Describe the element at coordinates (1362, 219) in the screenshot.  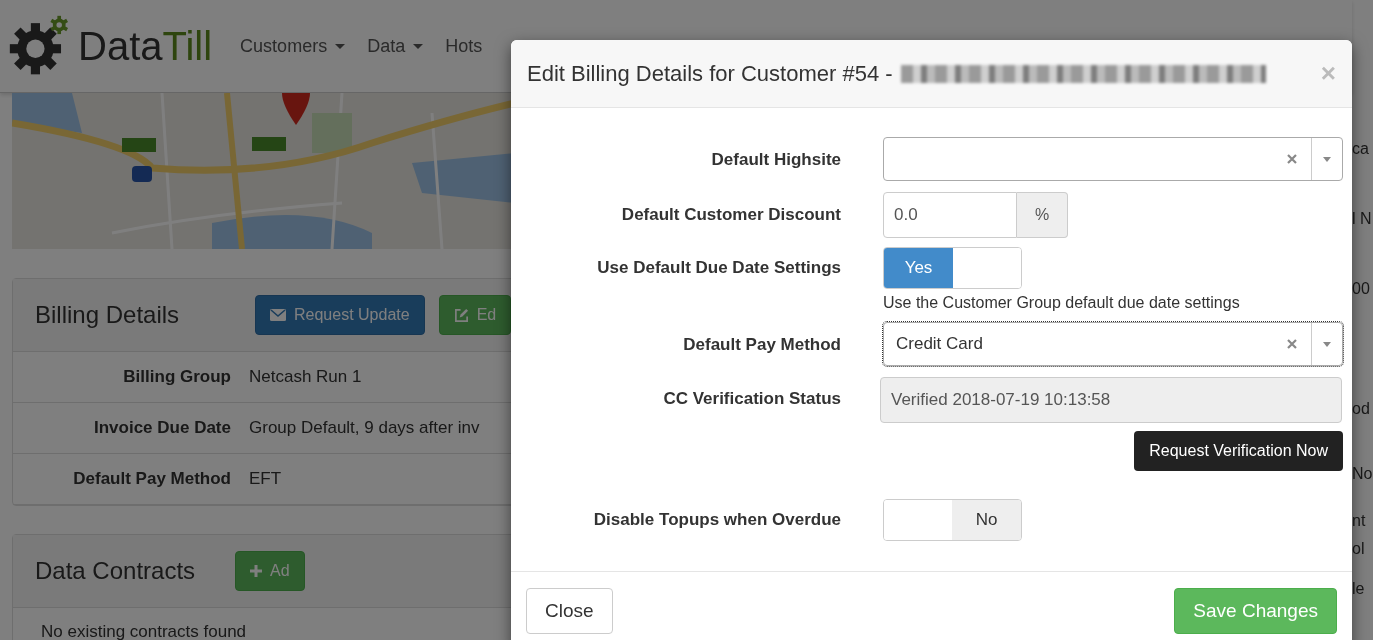
I see `partial-text: l N` at that location.